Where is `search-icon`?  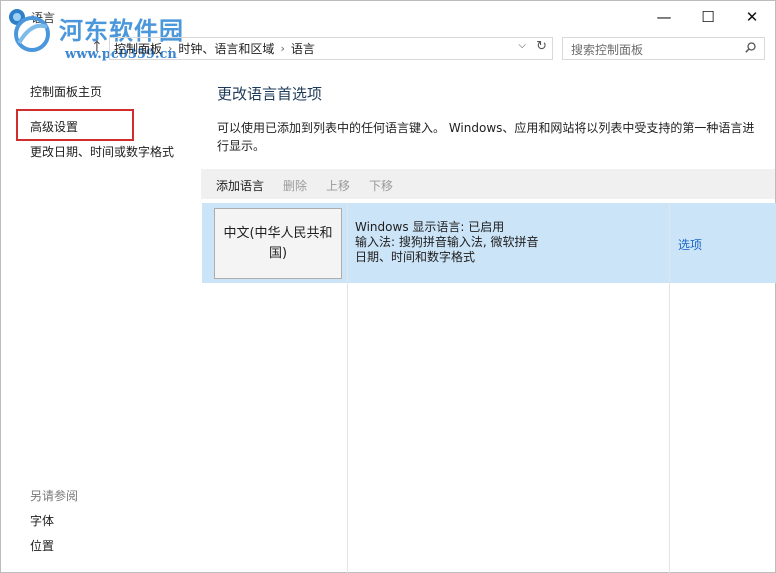 search-icon is located at coordinates (750, 47).